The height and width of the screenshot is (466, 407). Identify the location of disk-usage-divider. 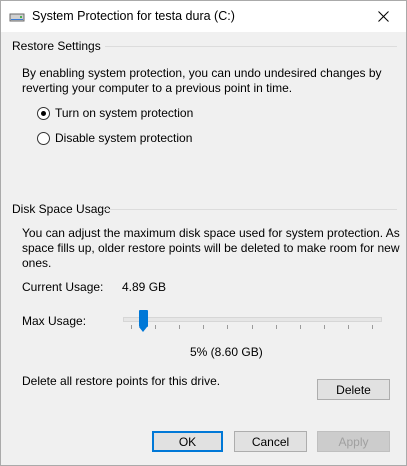
(250, 209).